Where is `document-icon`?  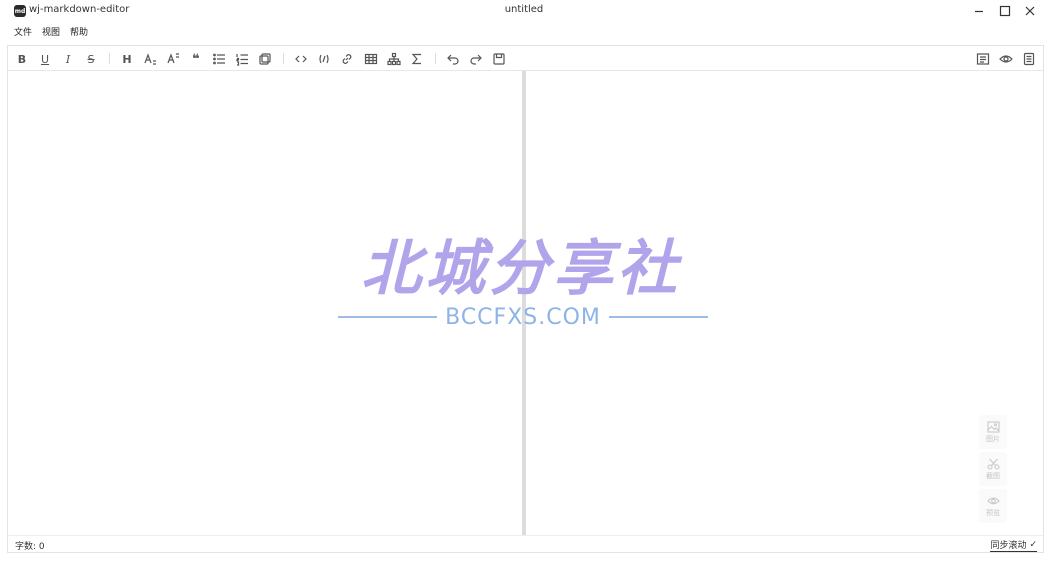
document-icon is located at coordinates (1029, 59).